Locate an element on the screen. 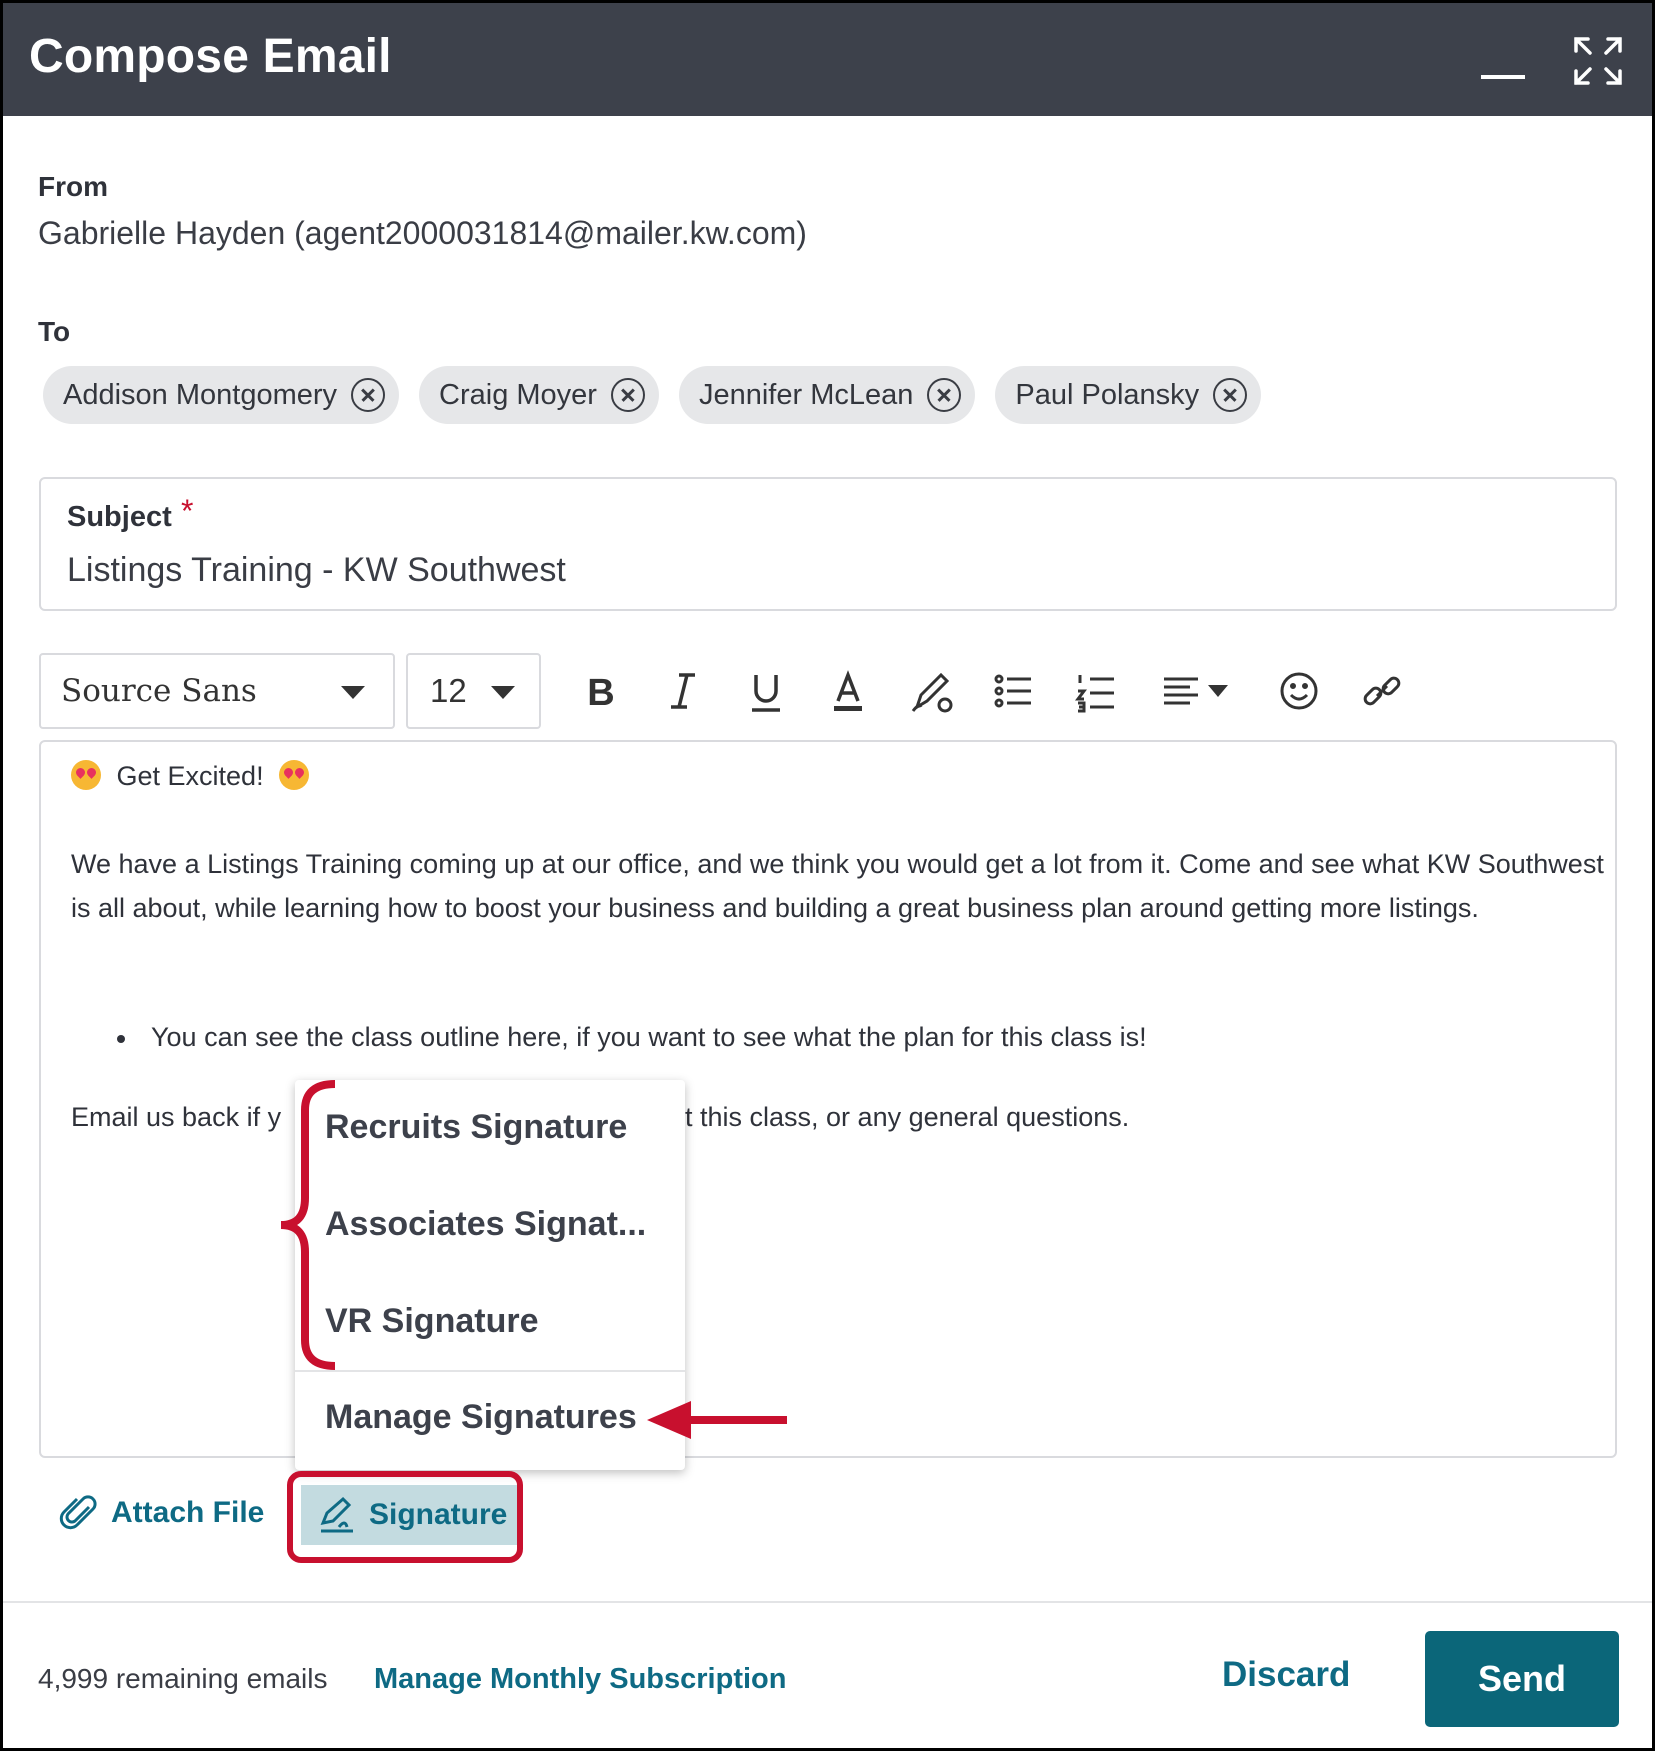  manage-signatures-item: Manage Signatures is located at coordinates (481, 1417).